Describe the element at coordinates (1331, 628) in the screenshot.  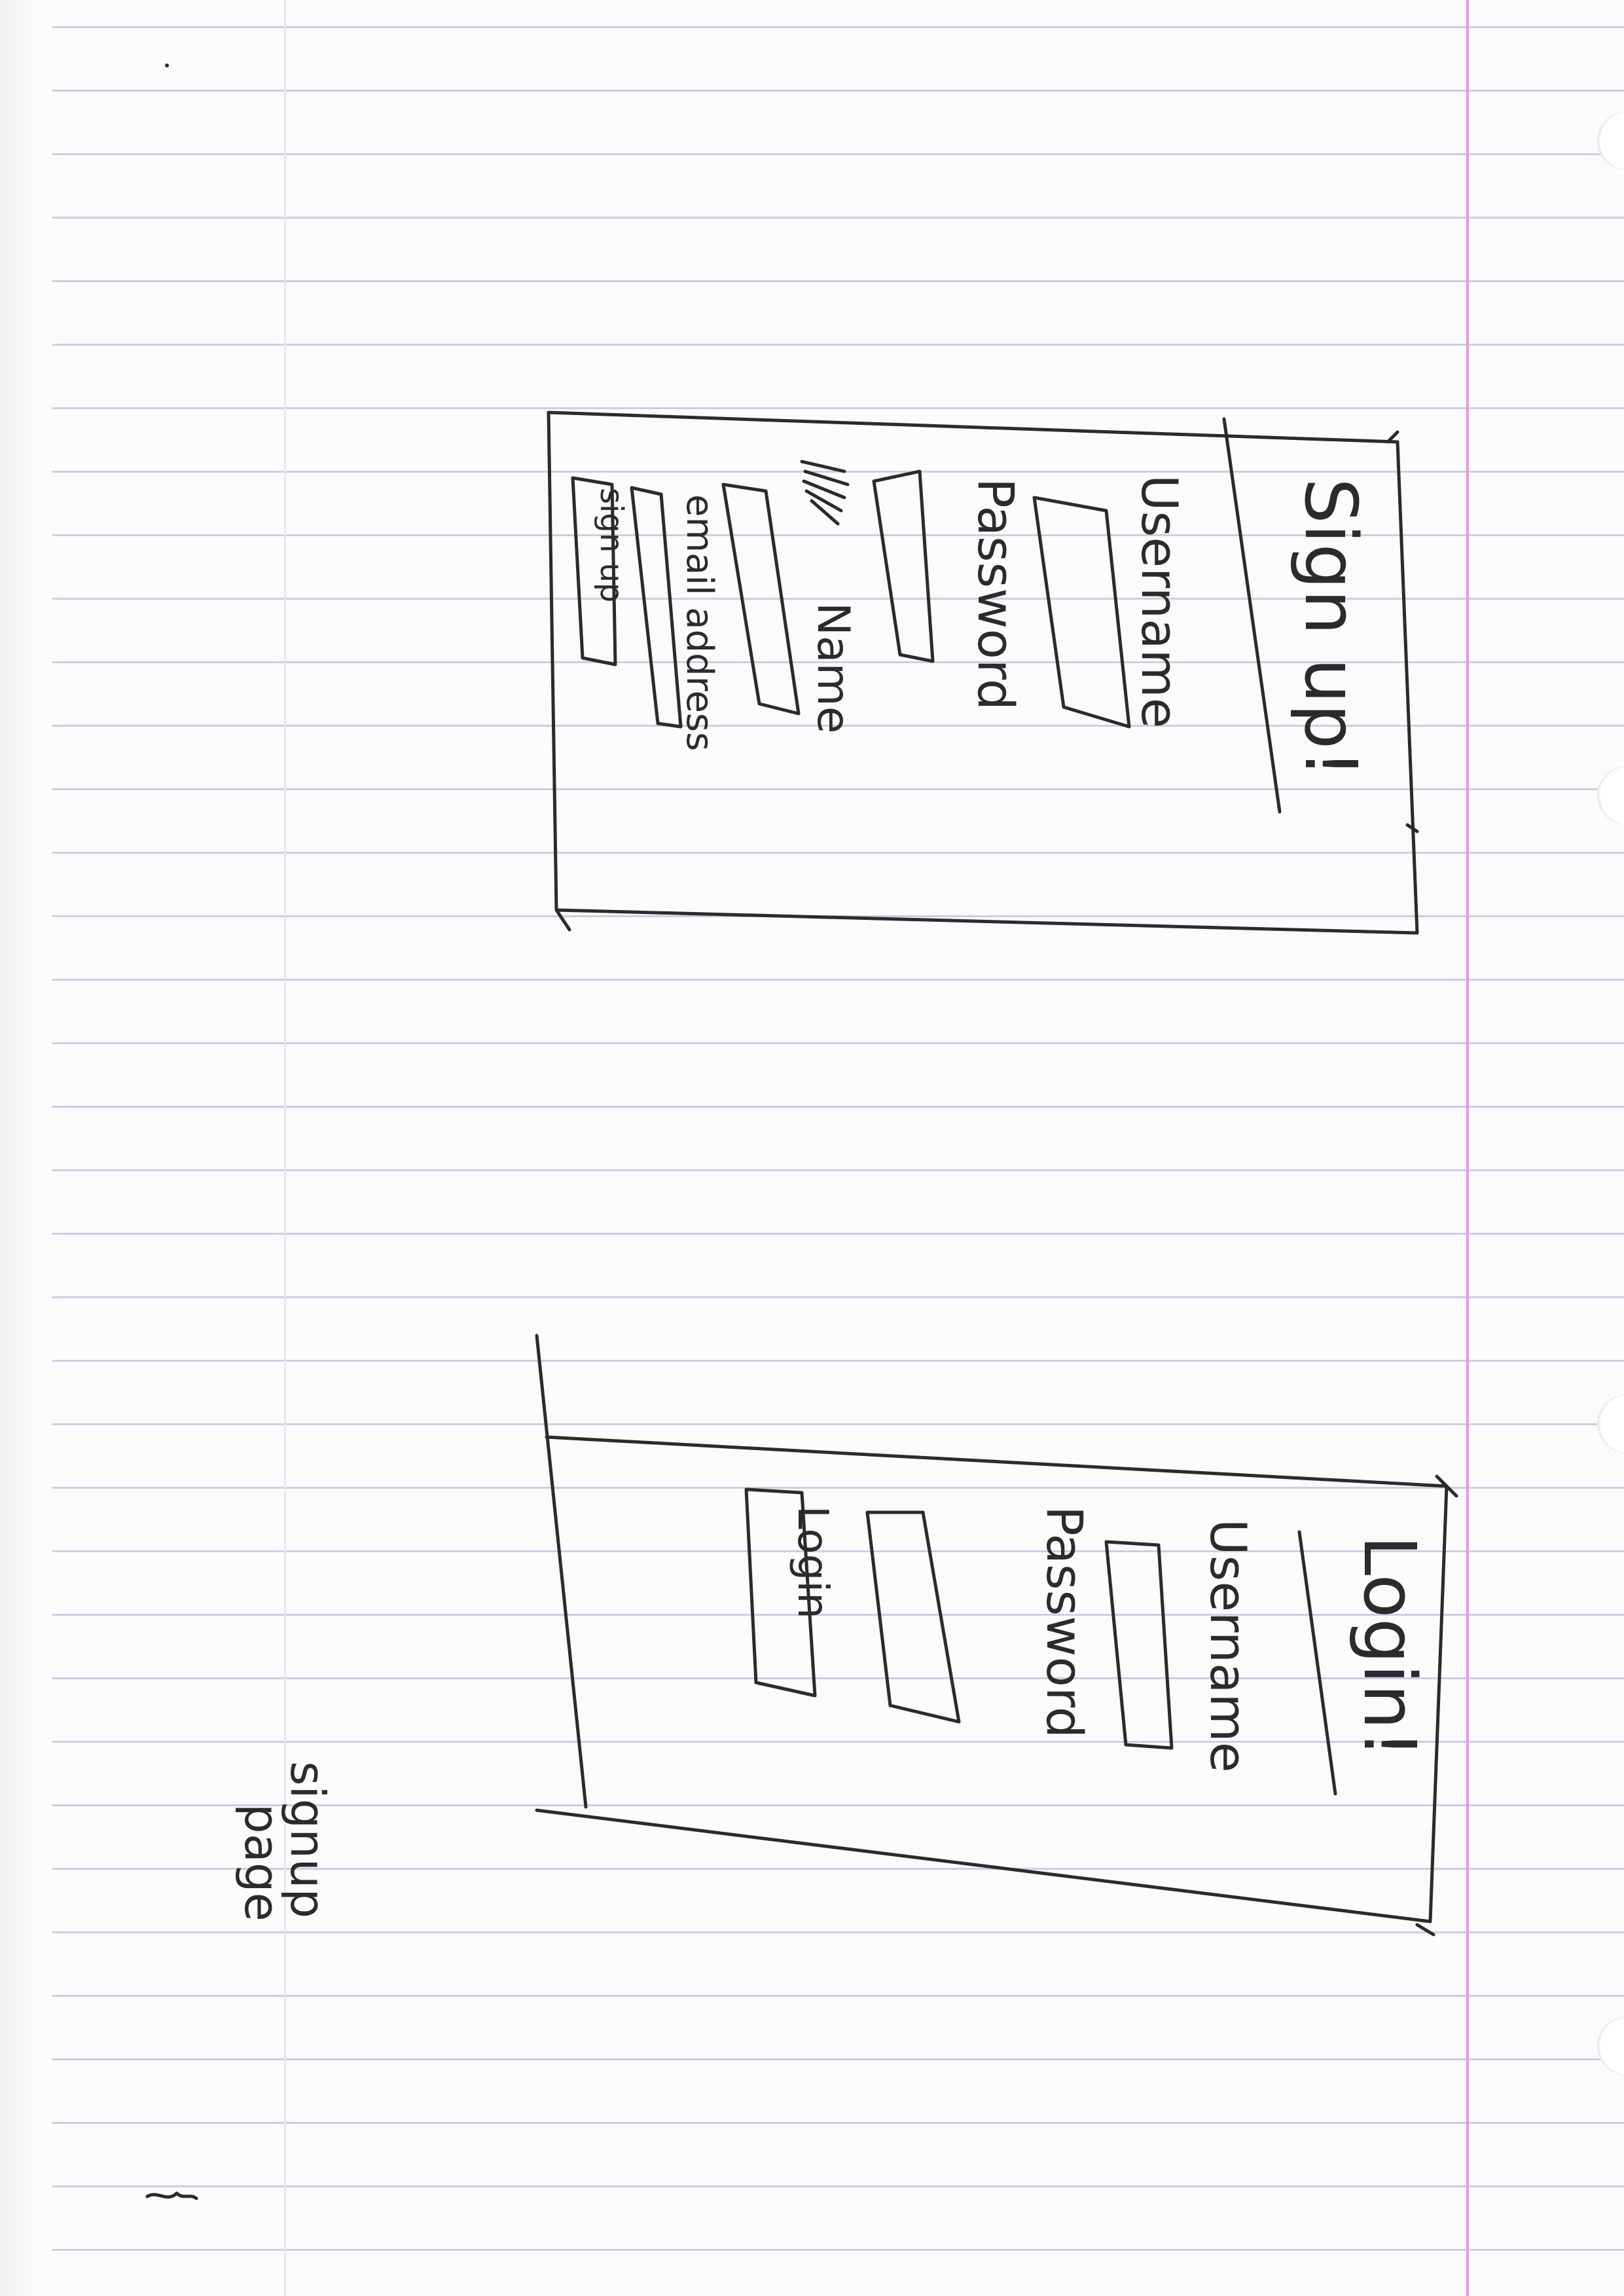
I see `signup-title: Sign up!` at that location.